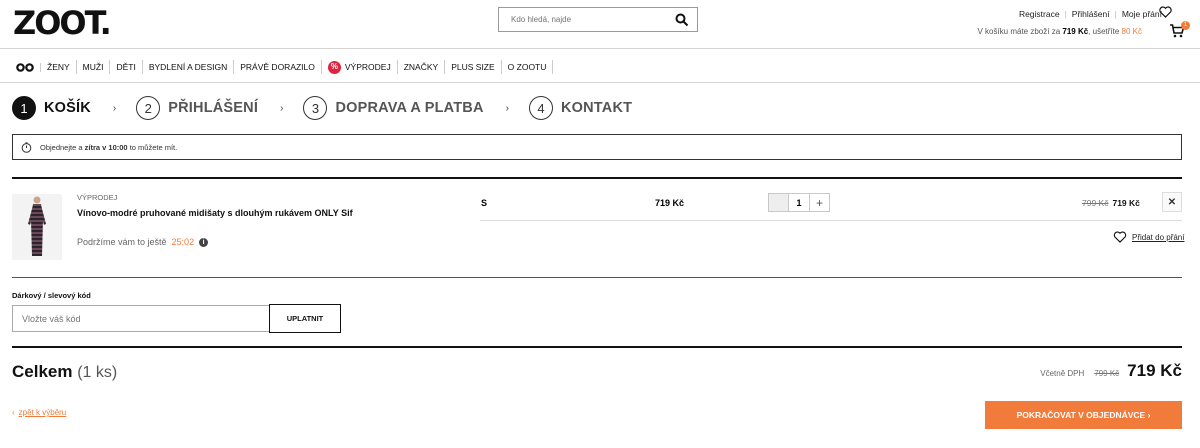 This screenshot has width=1200, height=448. Describe the element at coordinates (97, 372) in the screenshot. I see `total-item-count: (1 ks)` at that location.